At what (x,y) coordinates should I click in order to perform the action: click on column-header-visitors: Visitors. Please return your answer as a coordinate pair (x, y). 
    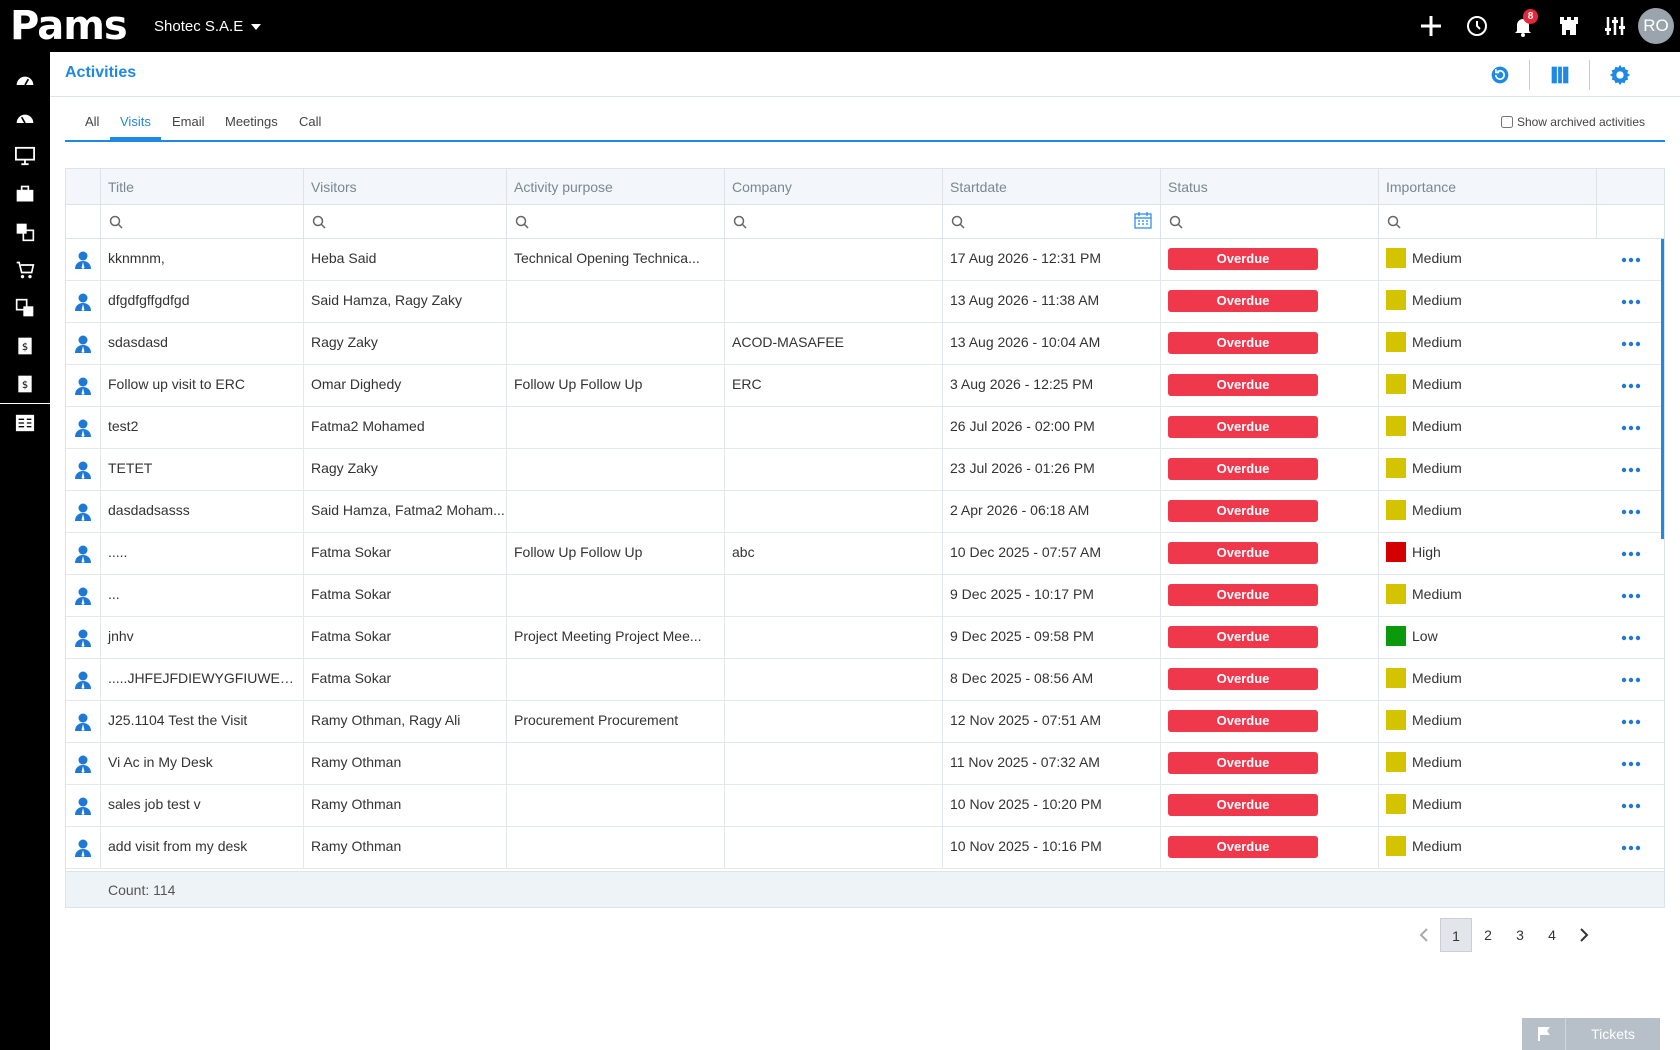
    Looking at the image, I should click on (404, 187).